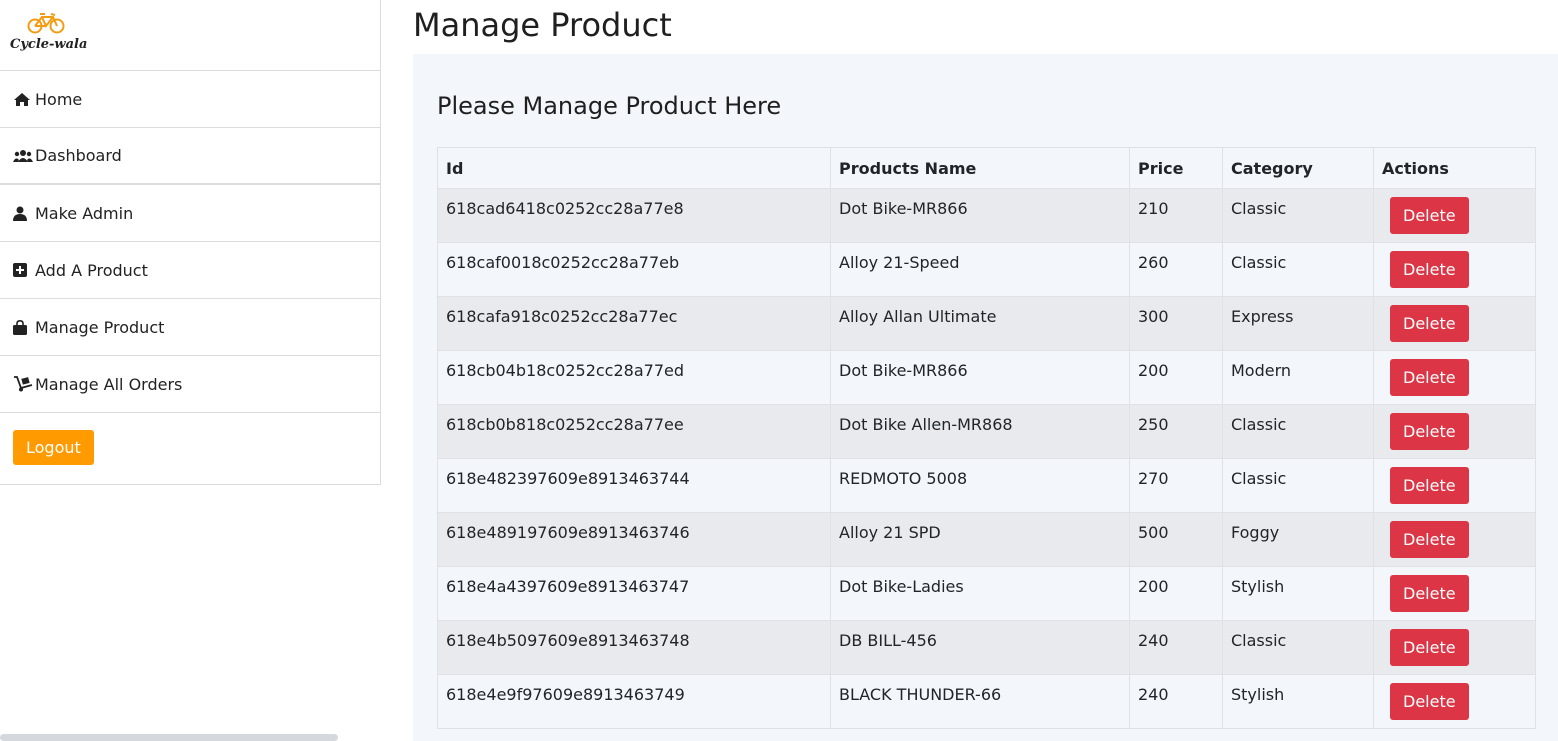  I want to click on column-header-category: Category, so click(1298, 168).